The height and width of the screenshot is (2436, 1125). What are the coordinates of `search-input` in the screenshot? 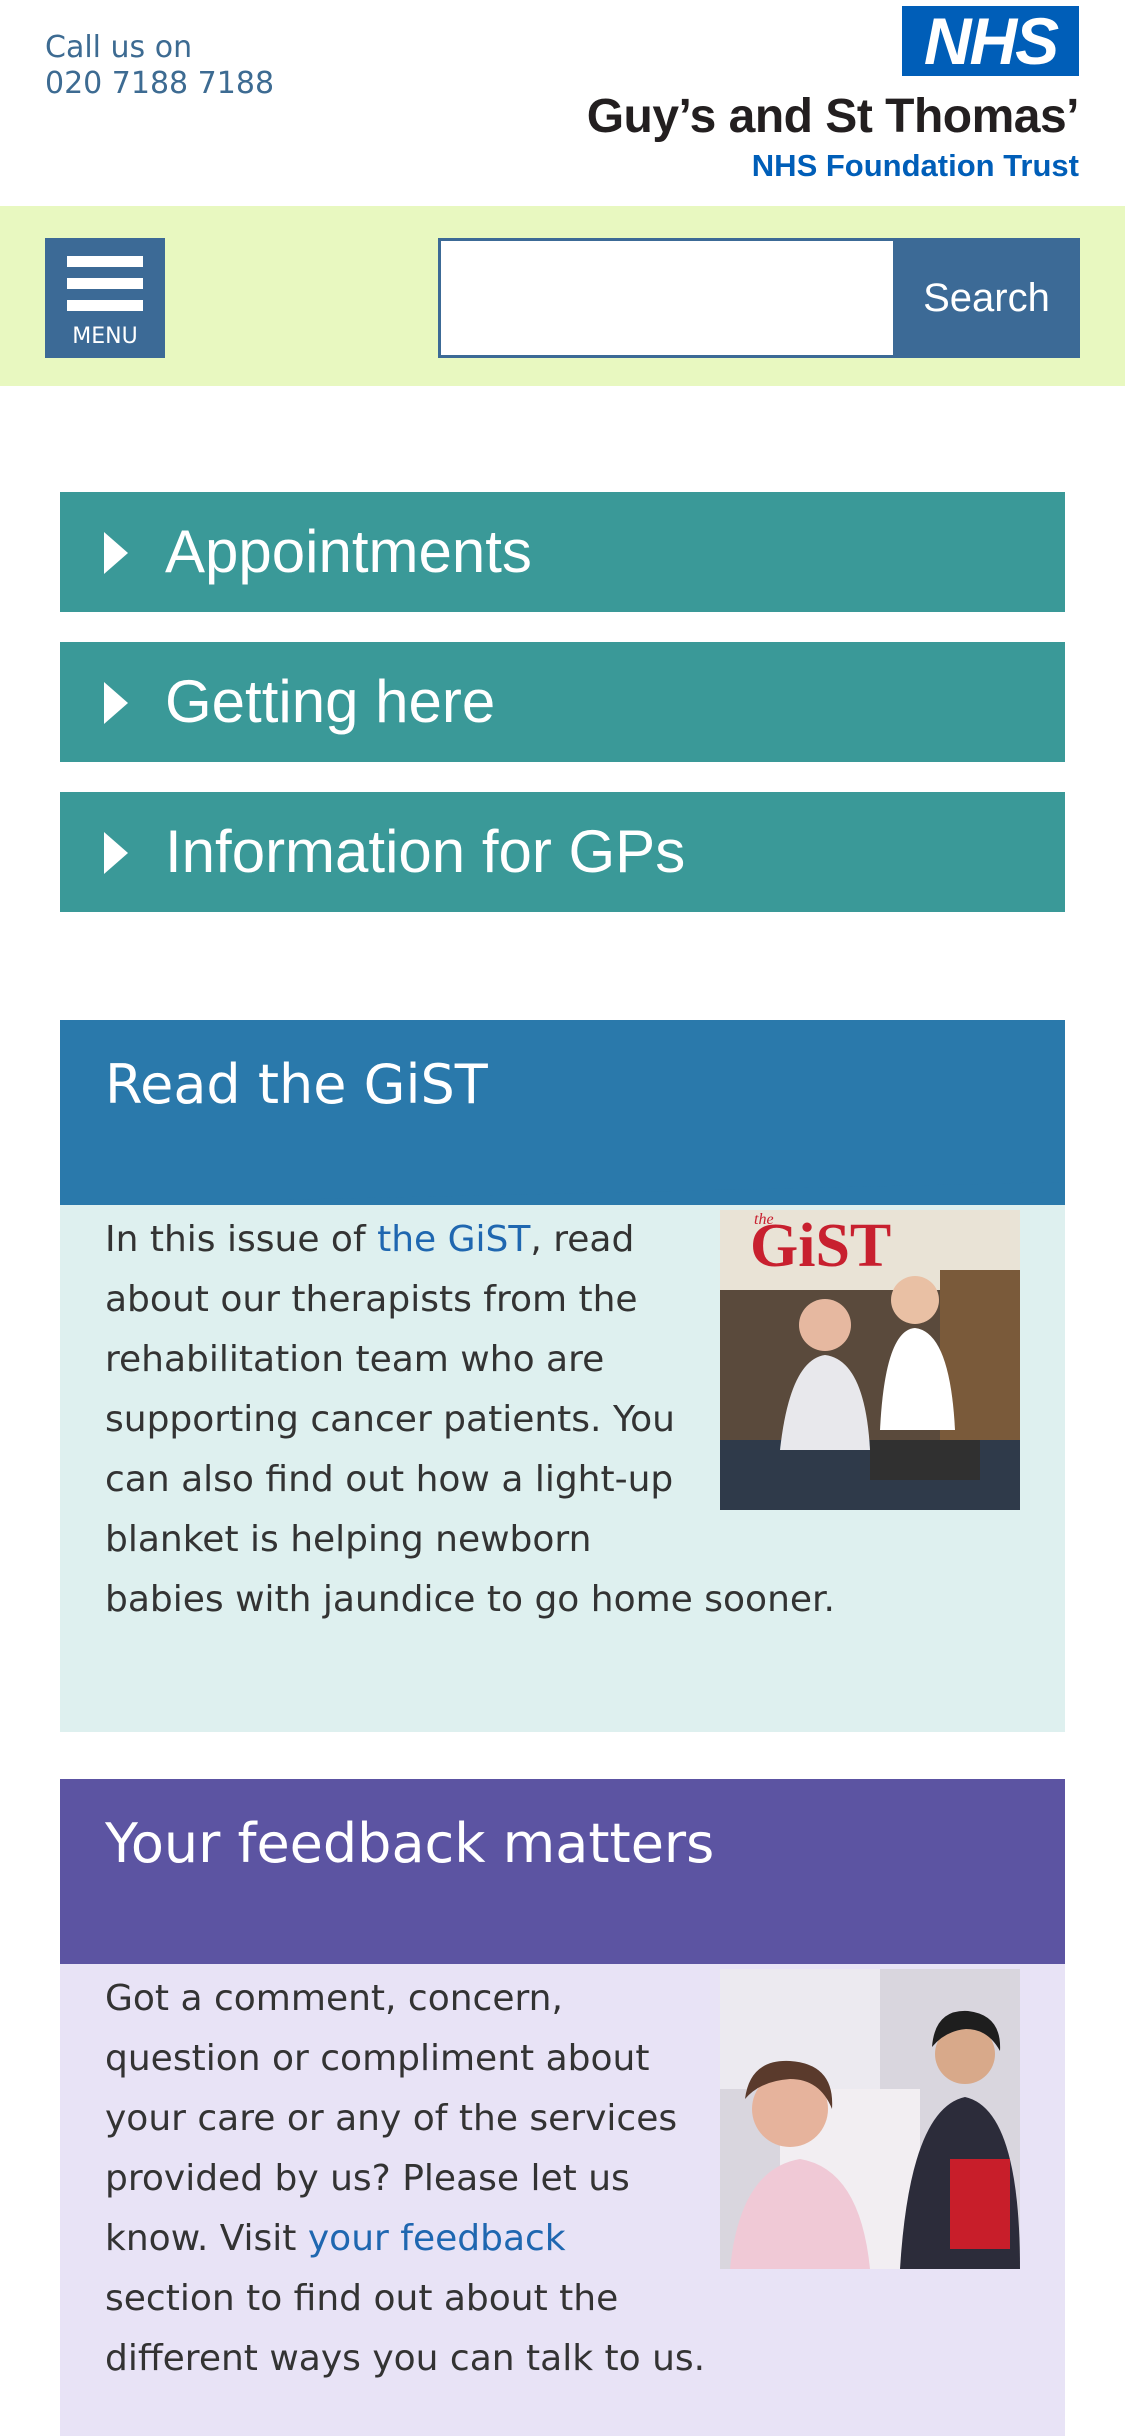 It's located at (665, 298).